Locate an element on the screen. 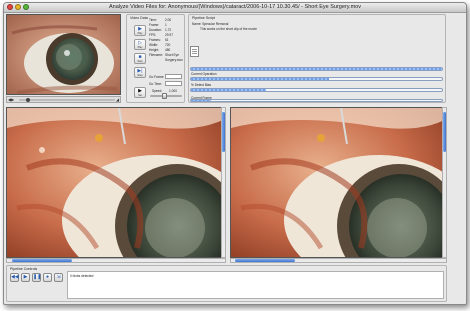  preview-eye-image is located at coordinates (63, 54).